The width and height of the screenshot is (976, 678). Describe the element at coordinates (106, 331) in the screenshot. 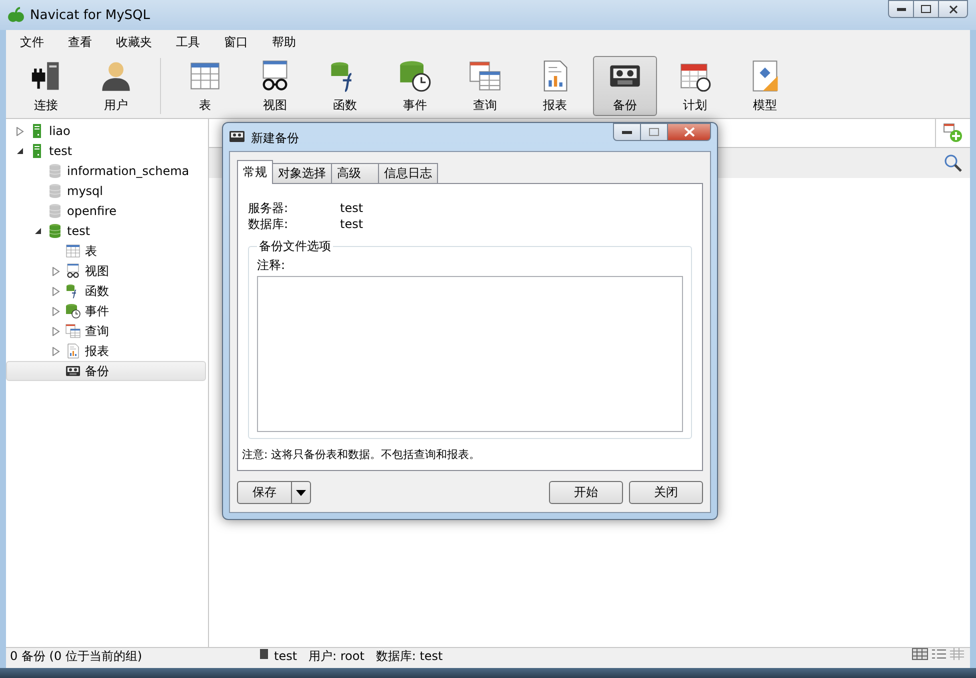

I see `tree-item: 查询` at that location.